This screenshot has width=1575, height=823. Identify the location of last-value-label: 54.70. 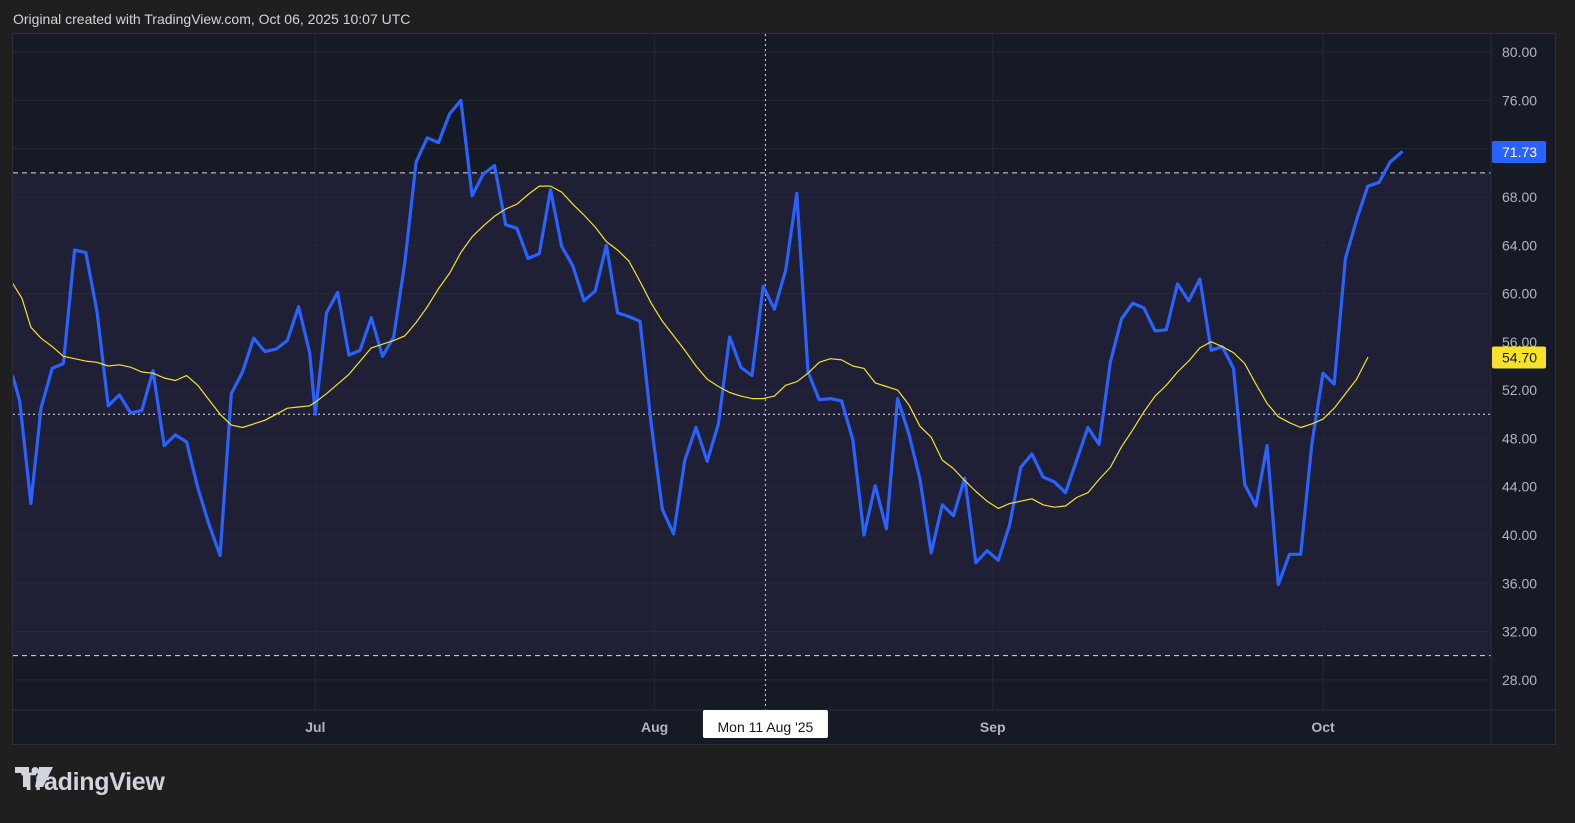
(1519, 358).